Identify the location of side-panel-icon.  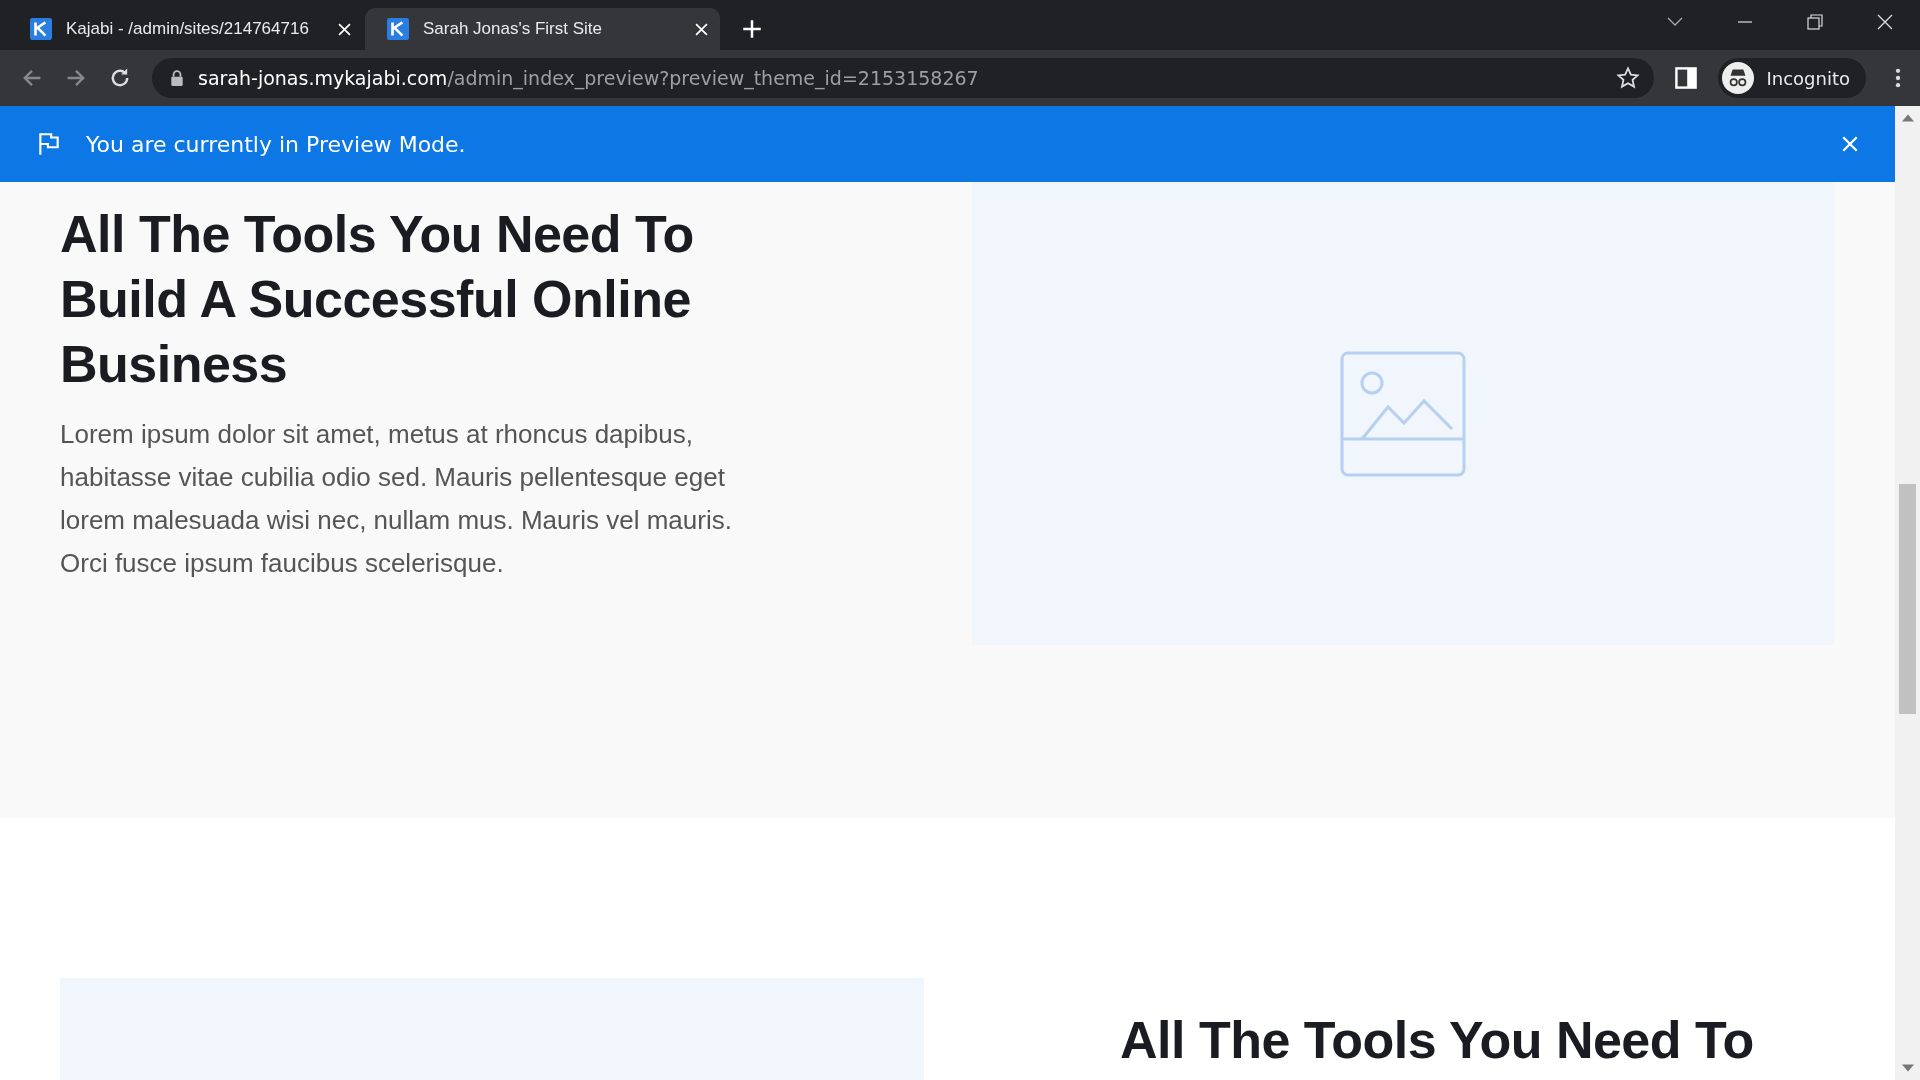
(1686, 78).